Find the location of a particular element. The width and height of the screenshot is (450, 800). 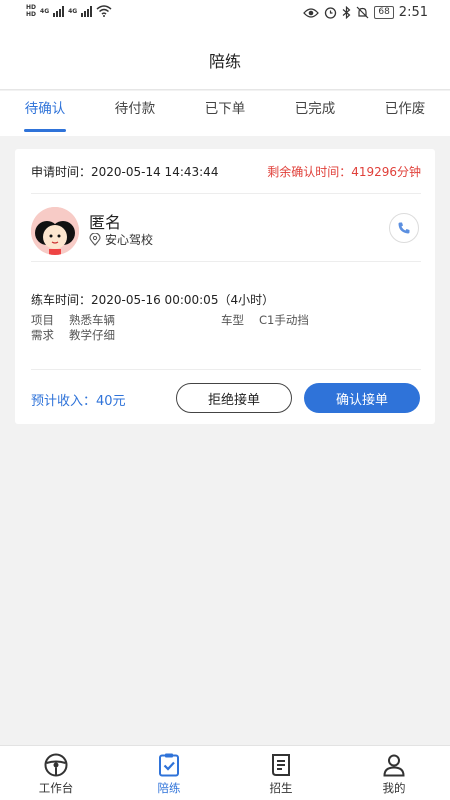

tab-ordered: 已下单 is located at coordinates (225, 112).